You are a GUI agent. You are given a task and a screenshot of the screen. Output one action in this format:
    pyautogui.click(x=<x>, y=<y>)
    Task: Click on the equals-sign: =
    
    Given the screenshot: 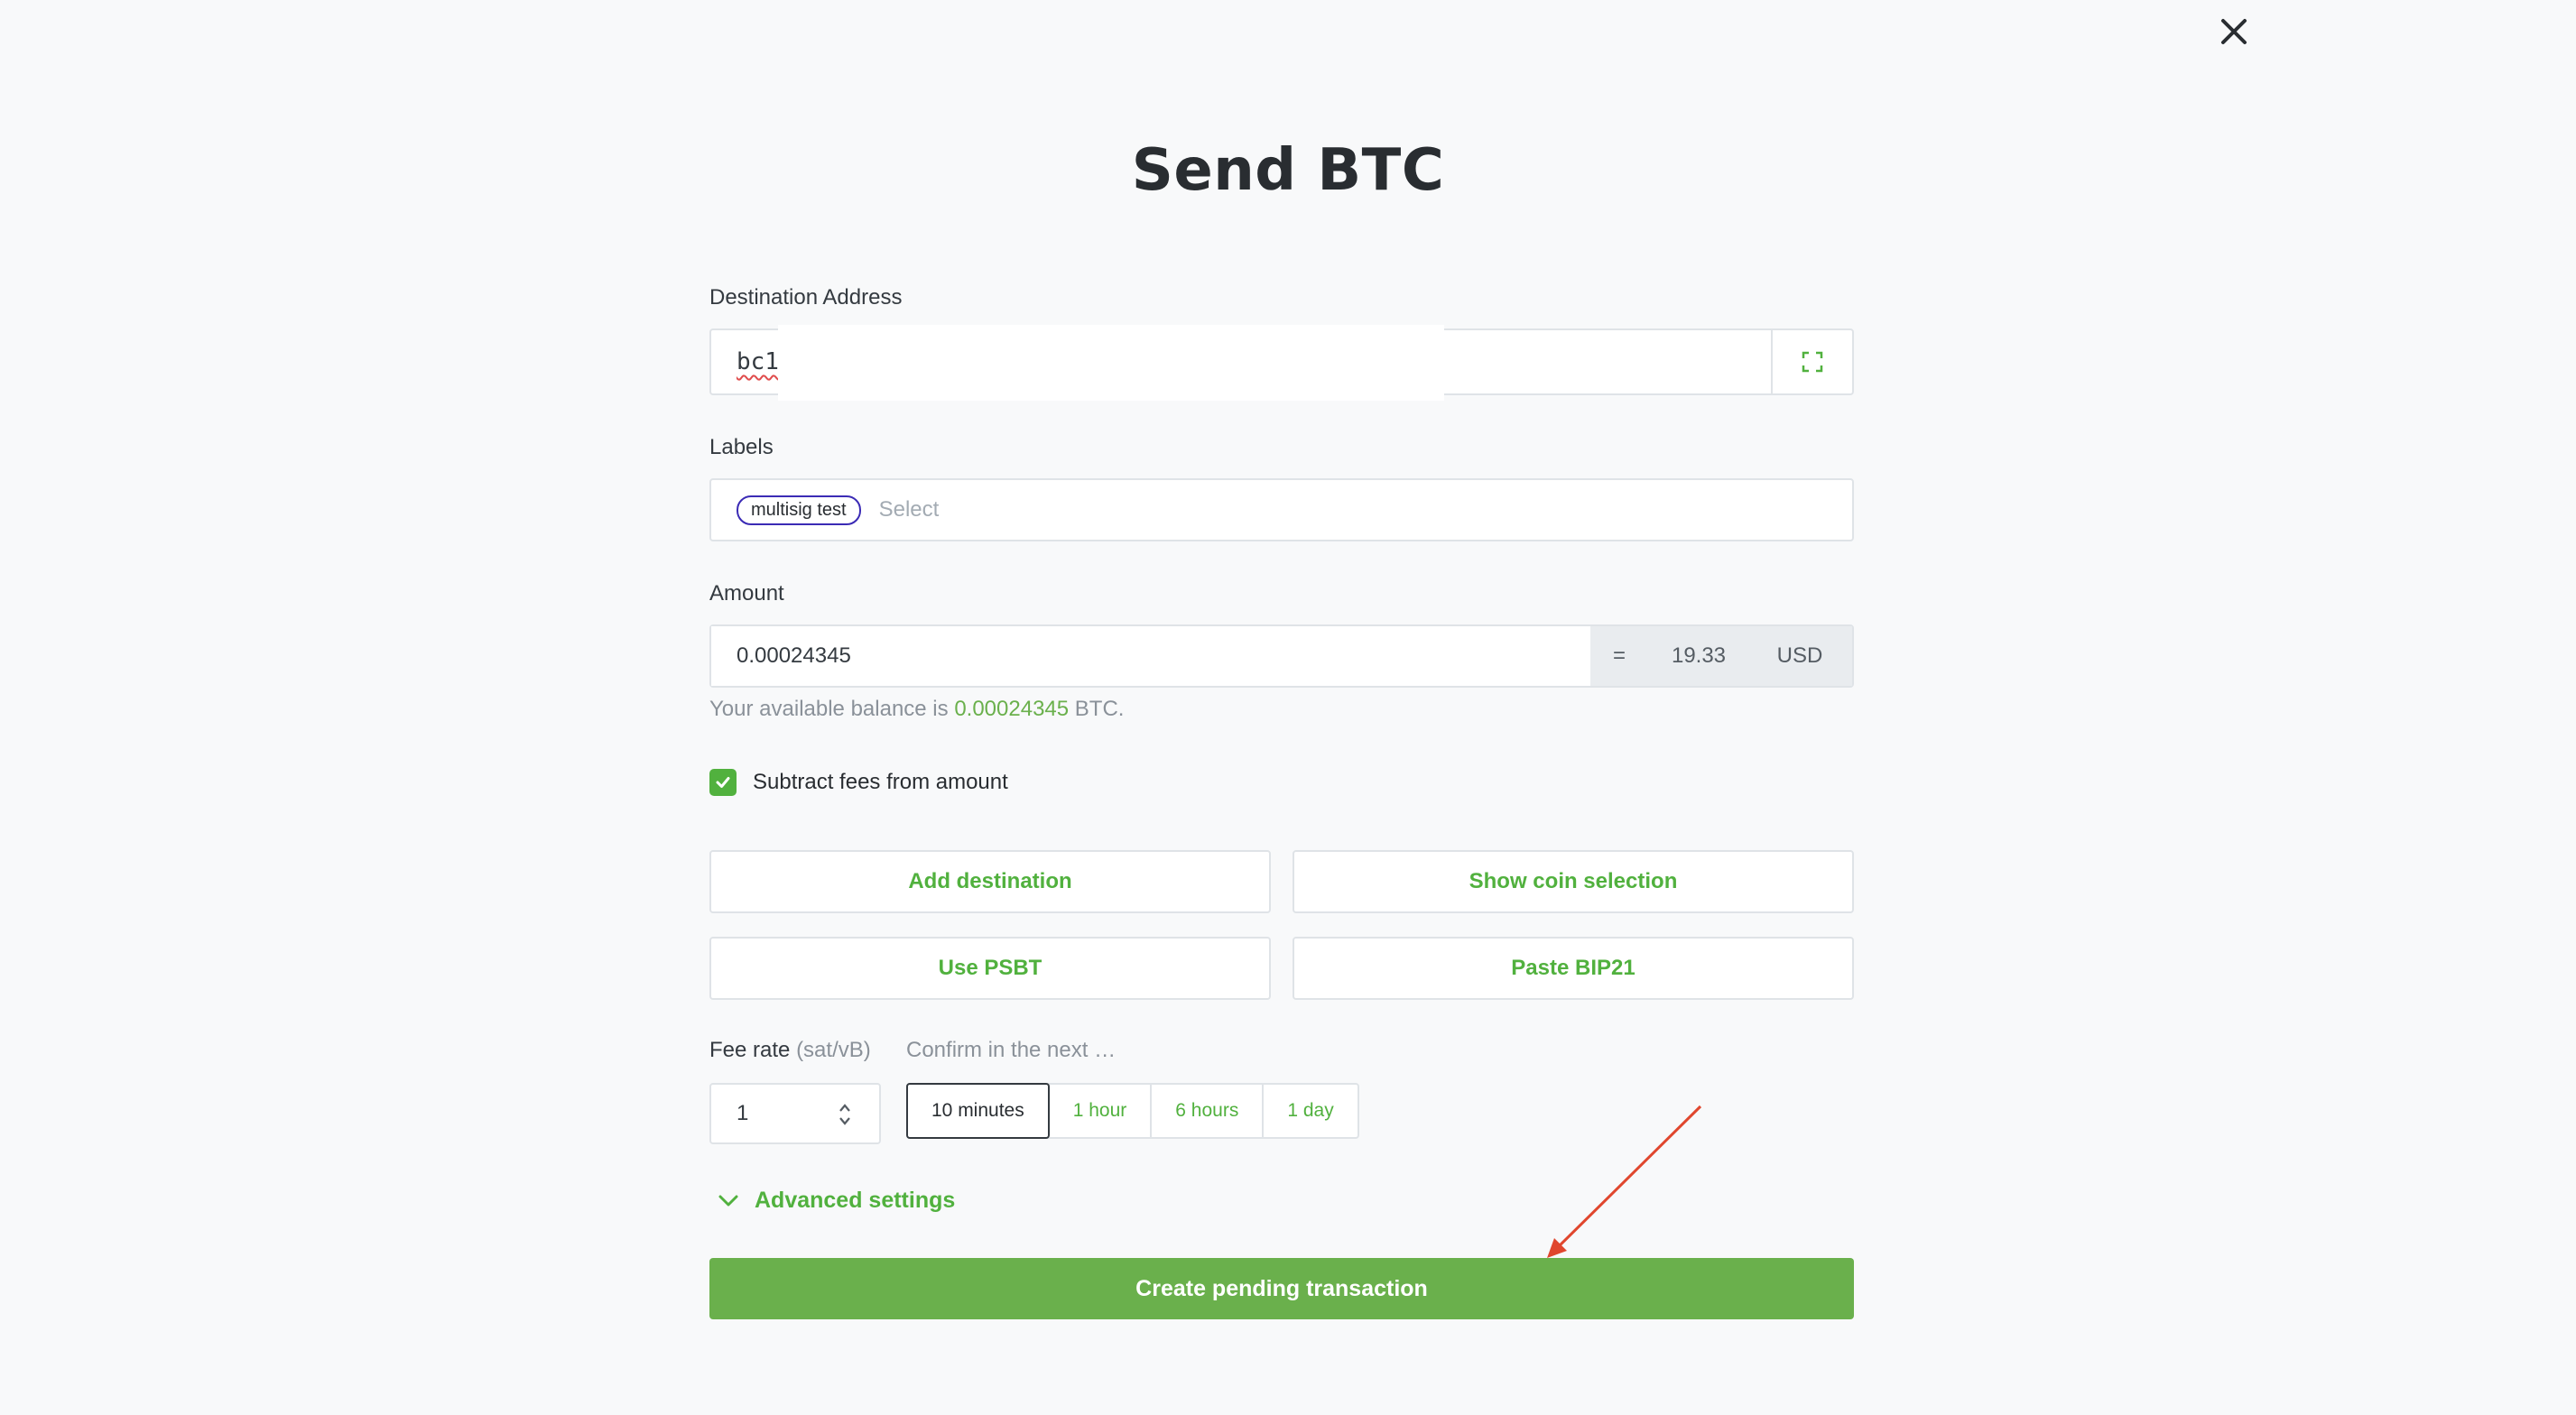 What is the action you would take?
    pyautogui.click(x=1619, y=655)
    